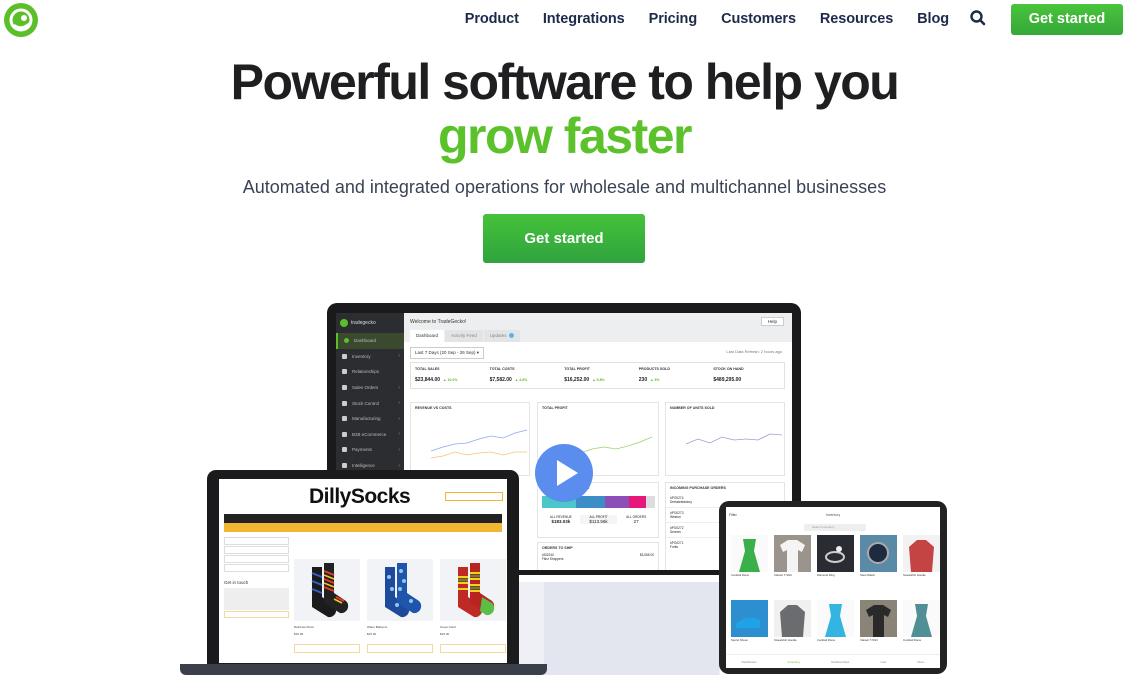 This screenshot has width=1129, height=675. I want to click on costs-line, so click(478, 455).